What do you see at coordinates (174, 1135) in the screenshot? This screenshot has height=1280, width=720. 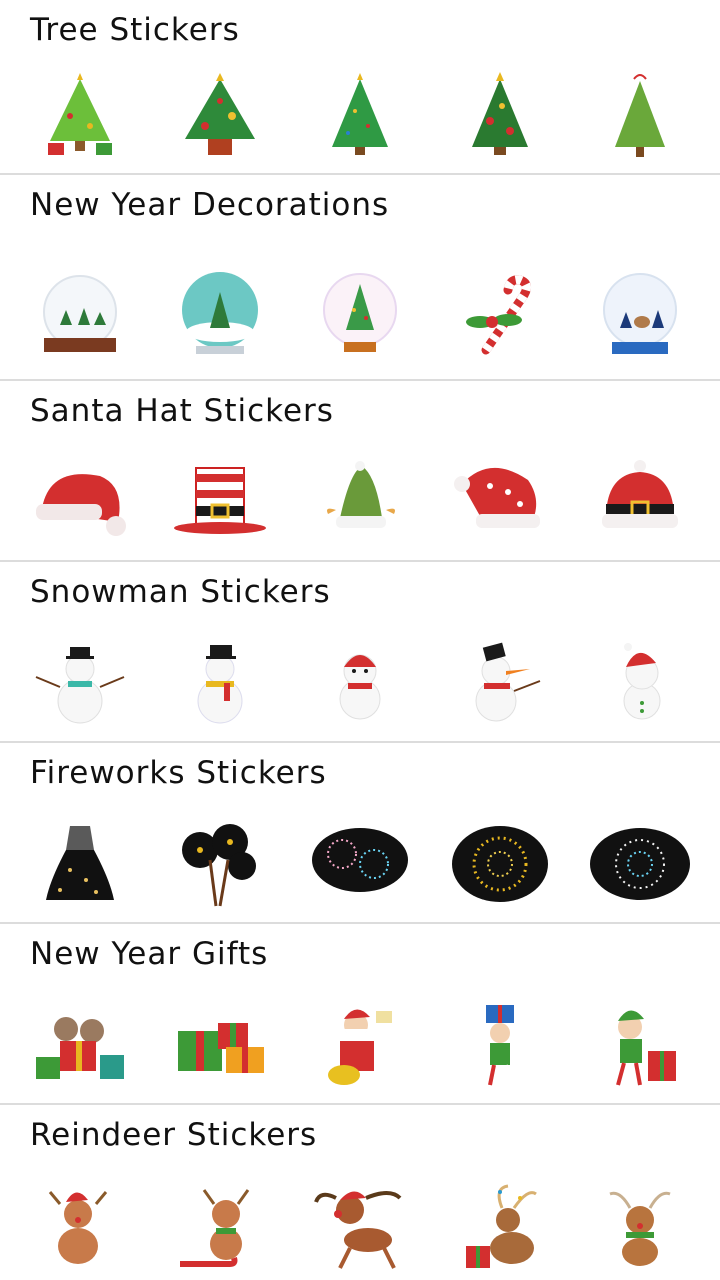 I see `pack-title: Reindeer Stickers` at bounding box center [174, 1135].